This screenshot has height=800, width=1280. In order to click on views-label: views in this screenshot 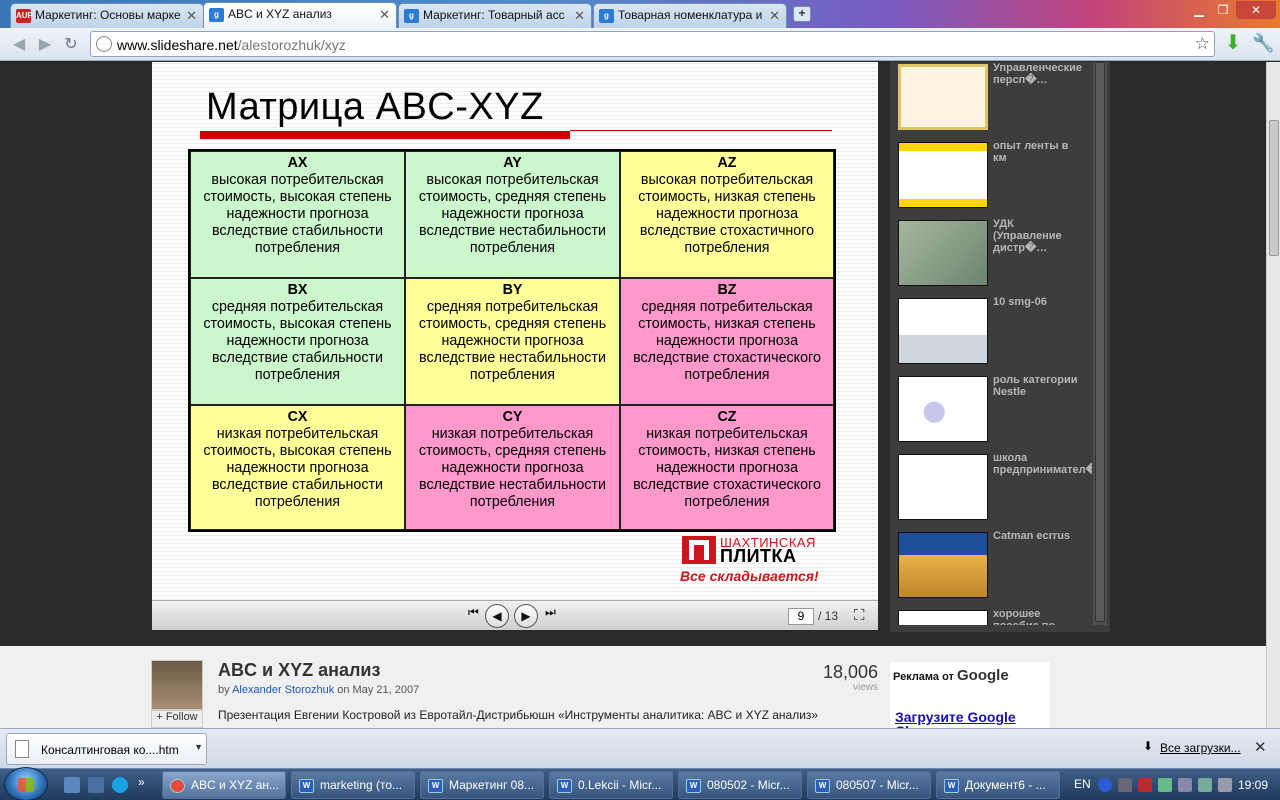, I will do `click(865, 687)`.